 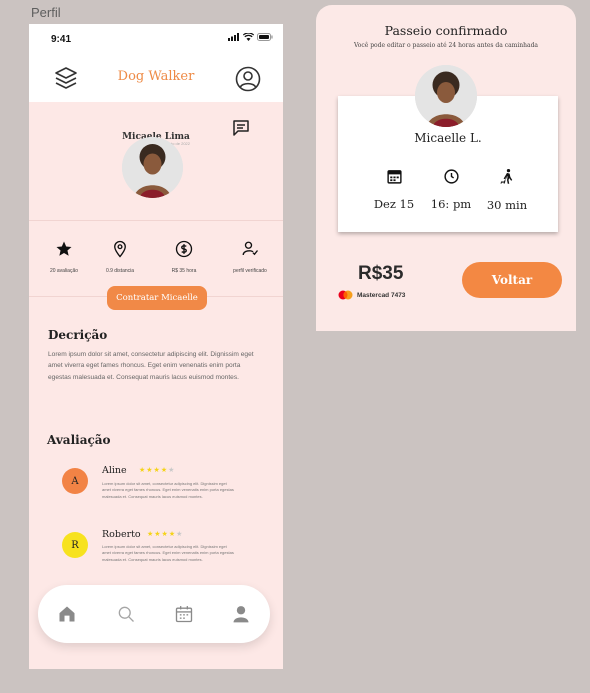 I want to click on location-pin-icon, so click(x=120, y=249).